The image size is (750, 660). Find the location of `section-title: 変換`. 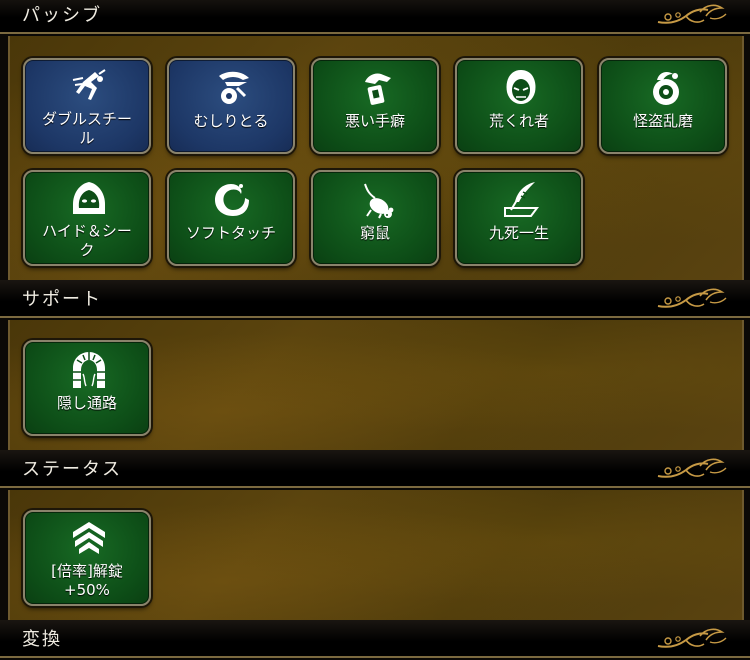

section-title: 変換 is located at coordinates (42, 639).